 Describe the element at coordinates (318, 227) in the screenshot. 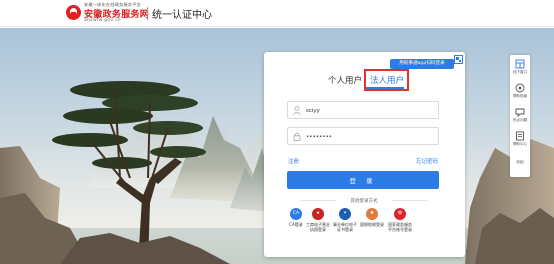

I see `login-method-label: 工商电子营业执照登录` at that location.